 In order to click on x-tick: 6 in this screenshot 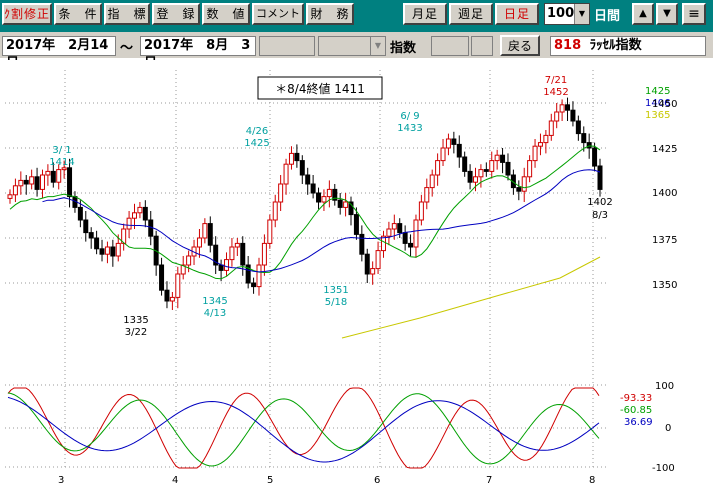, I will do `click(377, 480)`.